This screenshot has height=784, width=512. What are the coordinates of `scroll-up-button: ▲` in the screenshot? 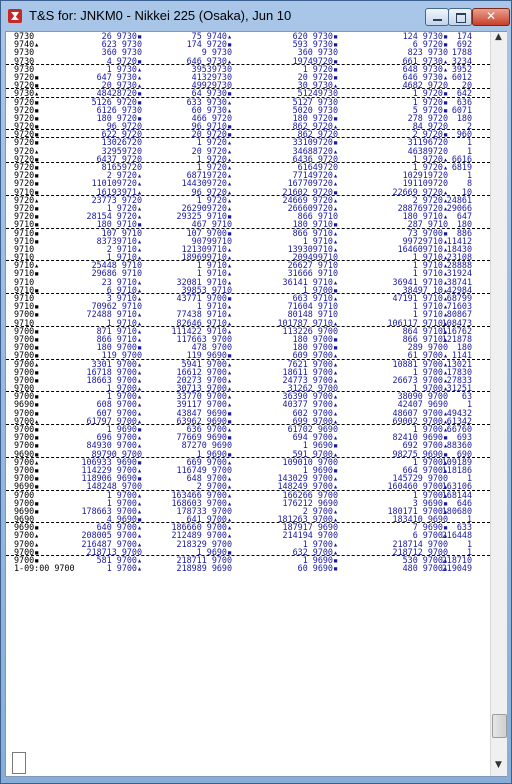 It's located at (499, 40).